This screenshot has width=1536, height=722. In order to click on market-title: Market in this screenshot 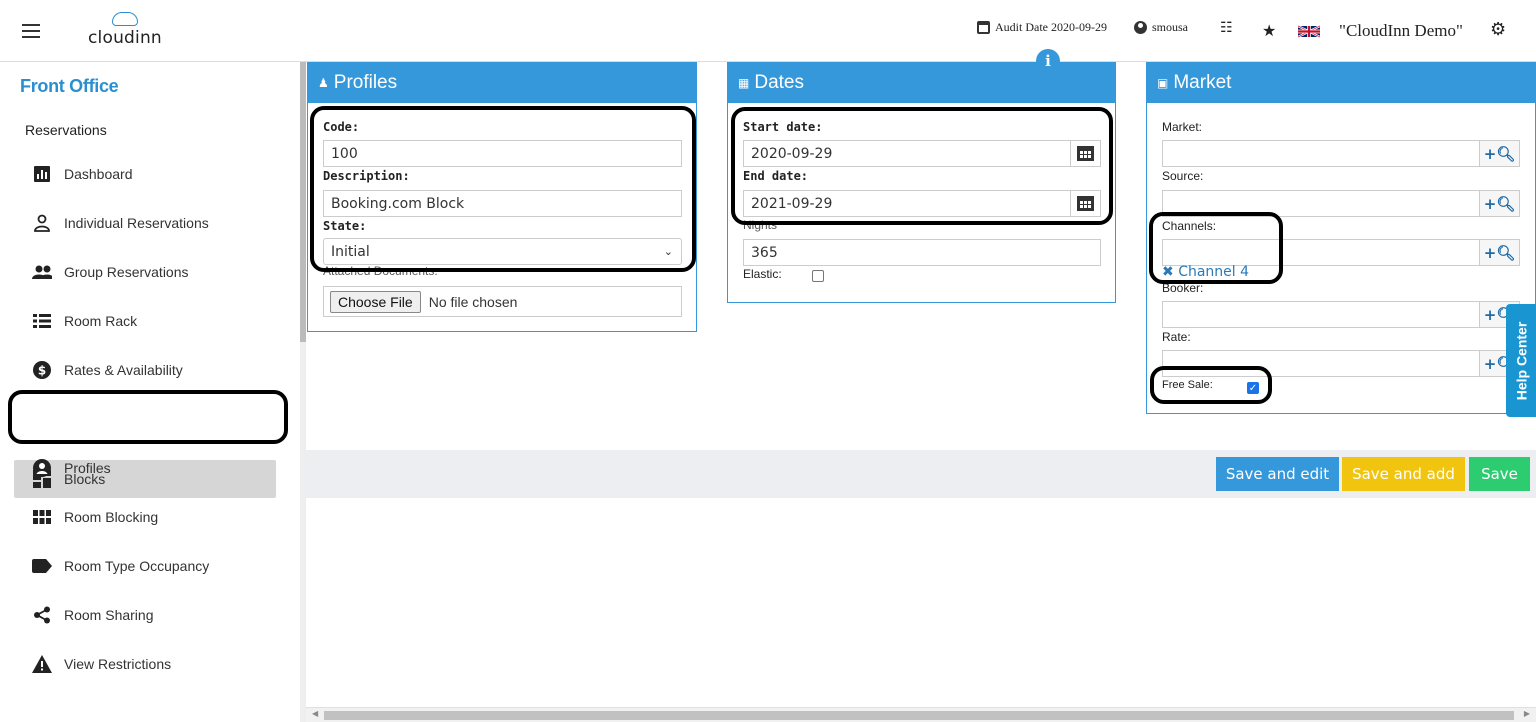, I will do `click(1202, 82)`.